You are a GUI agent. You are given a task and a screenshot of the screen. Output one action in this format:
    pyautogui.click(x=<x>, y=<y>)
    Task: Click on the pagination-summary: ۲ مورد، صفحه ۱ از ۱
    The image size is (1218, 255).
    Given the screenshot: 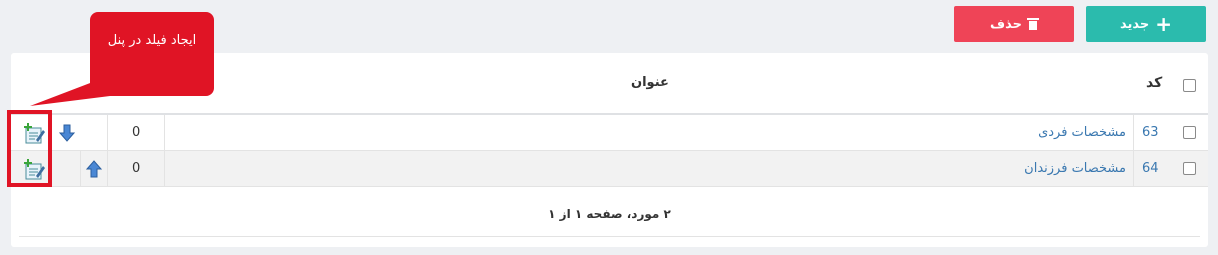 What is the action you would take?
    pyautogui.click(x=609, y=214)
    